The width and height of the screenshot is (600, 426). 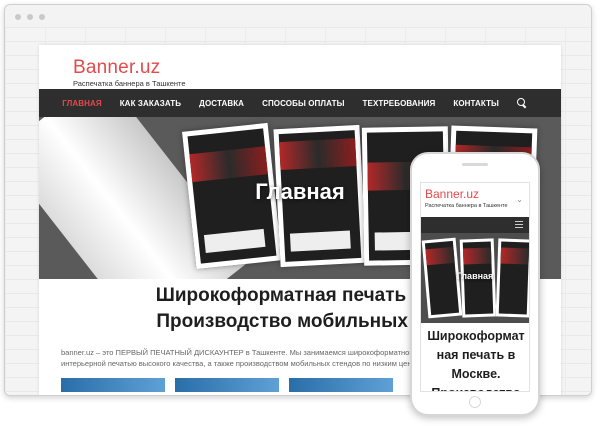 What do you see at coordinates (476, 374) in the screenshot?
I see `mobile-heading-line: Москве.` at bounding box center [476, 374].